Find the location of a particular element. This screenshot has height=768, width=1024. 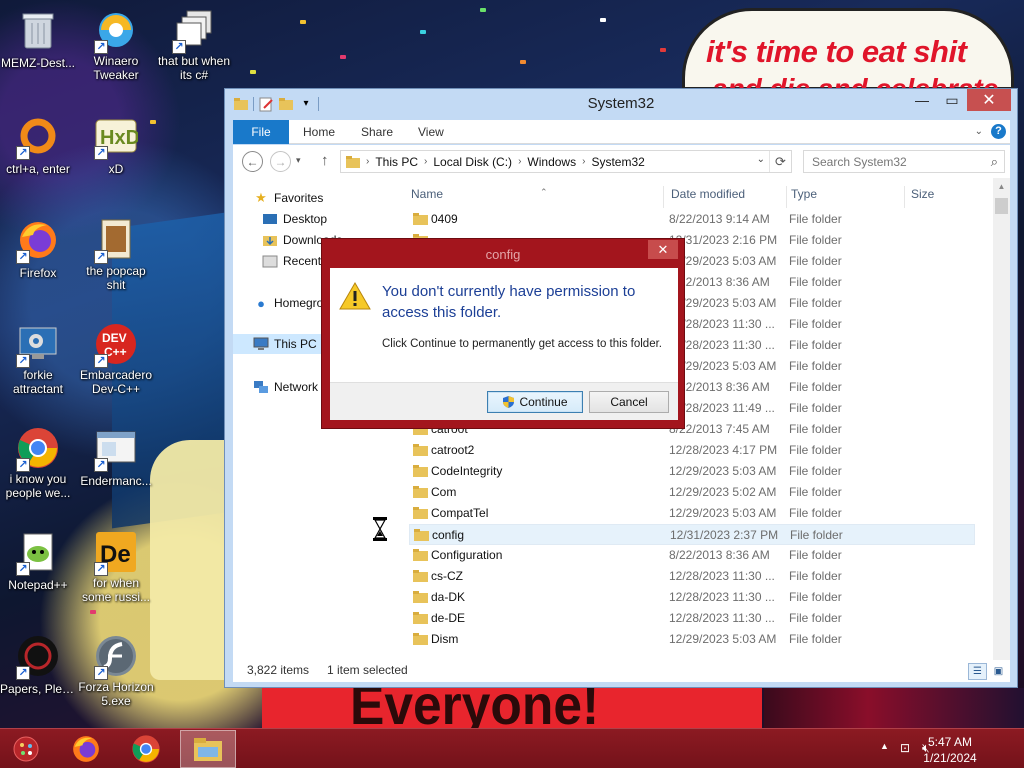

desktop-icon-forkie: ↗ forkie attractant is located at coordinates (38, 358).